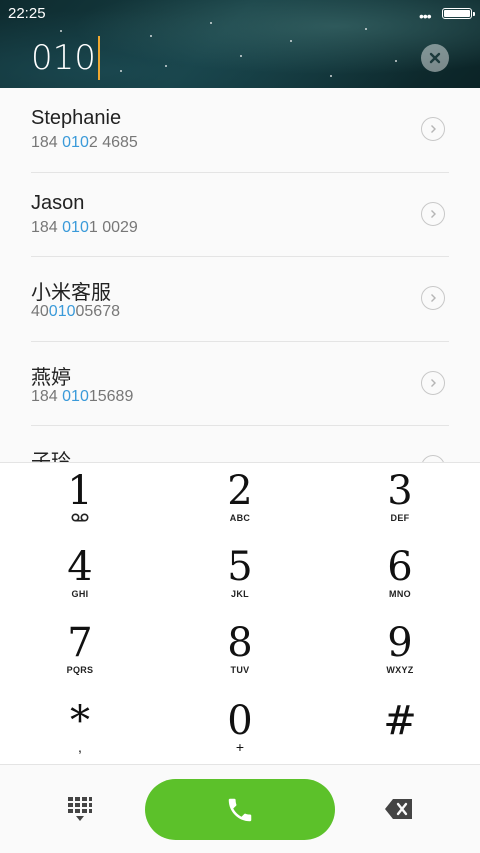  I want to click on dialer-header: 22:25 ••• 010, so click(240, 44).